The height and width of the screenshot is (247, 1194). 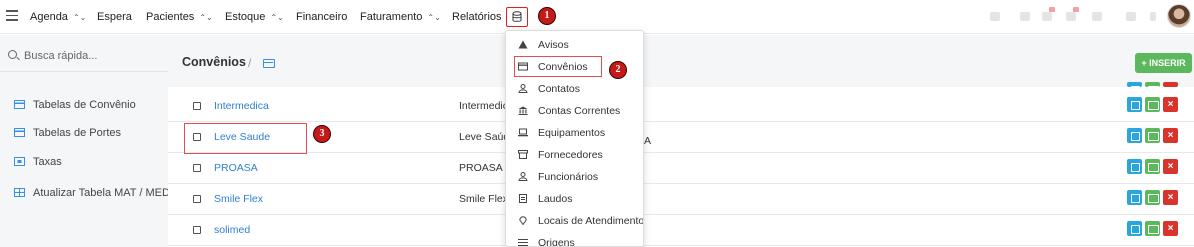 What do you see at coordinates (77, 133) in the screenshot?
I see `sidebar-item-label: Tabelas de Portes` at bounding box center [77, 133].